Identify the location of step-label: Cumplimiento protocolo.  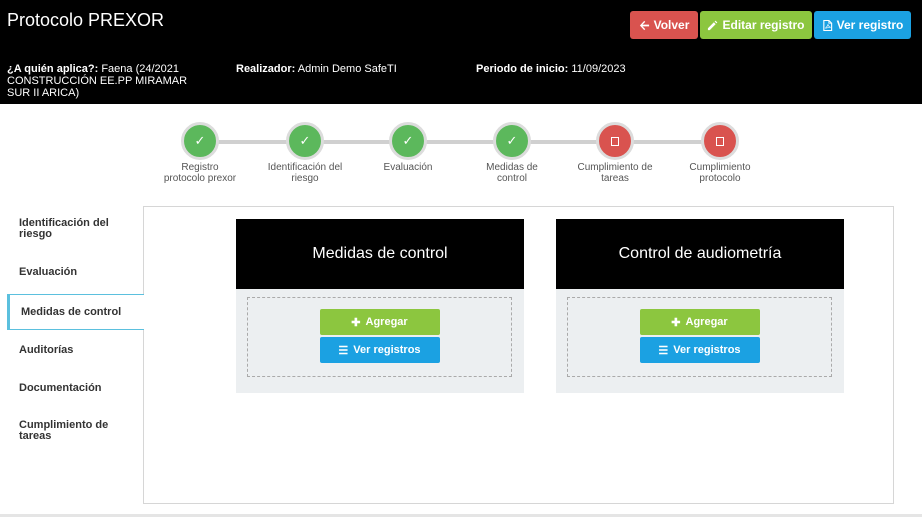
(720, 173).